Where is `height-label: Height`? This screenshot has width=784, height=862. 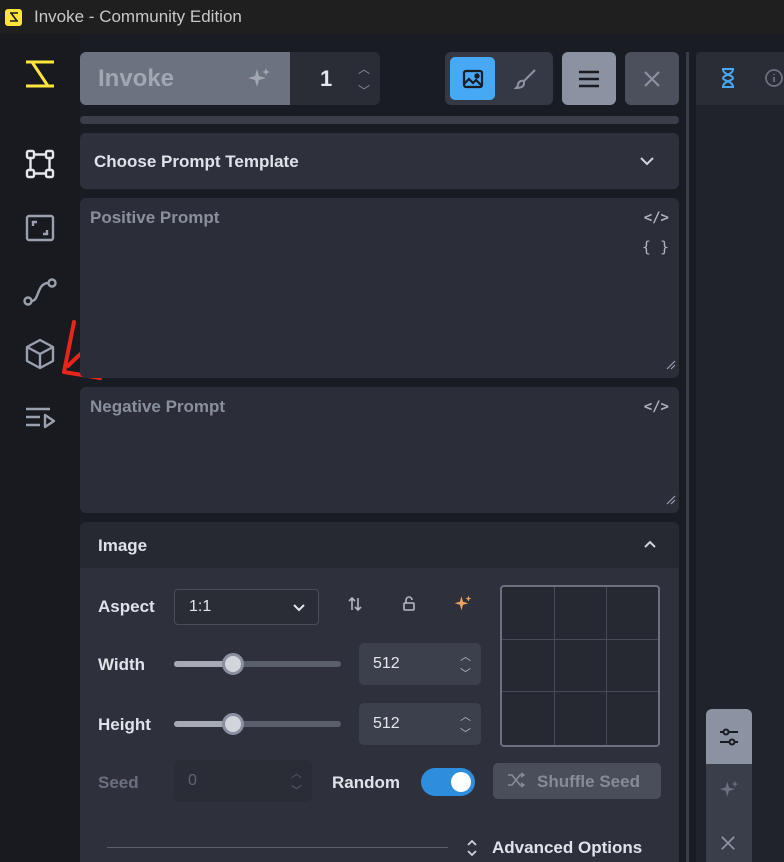
height-label: Height is located at coordinates (124, 724).